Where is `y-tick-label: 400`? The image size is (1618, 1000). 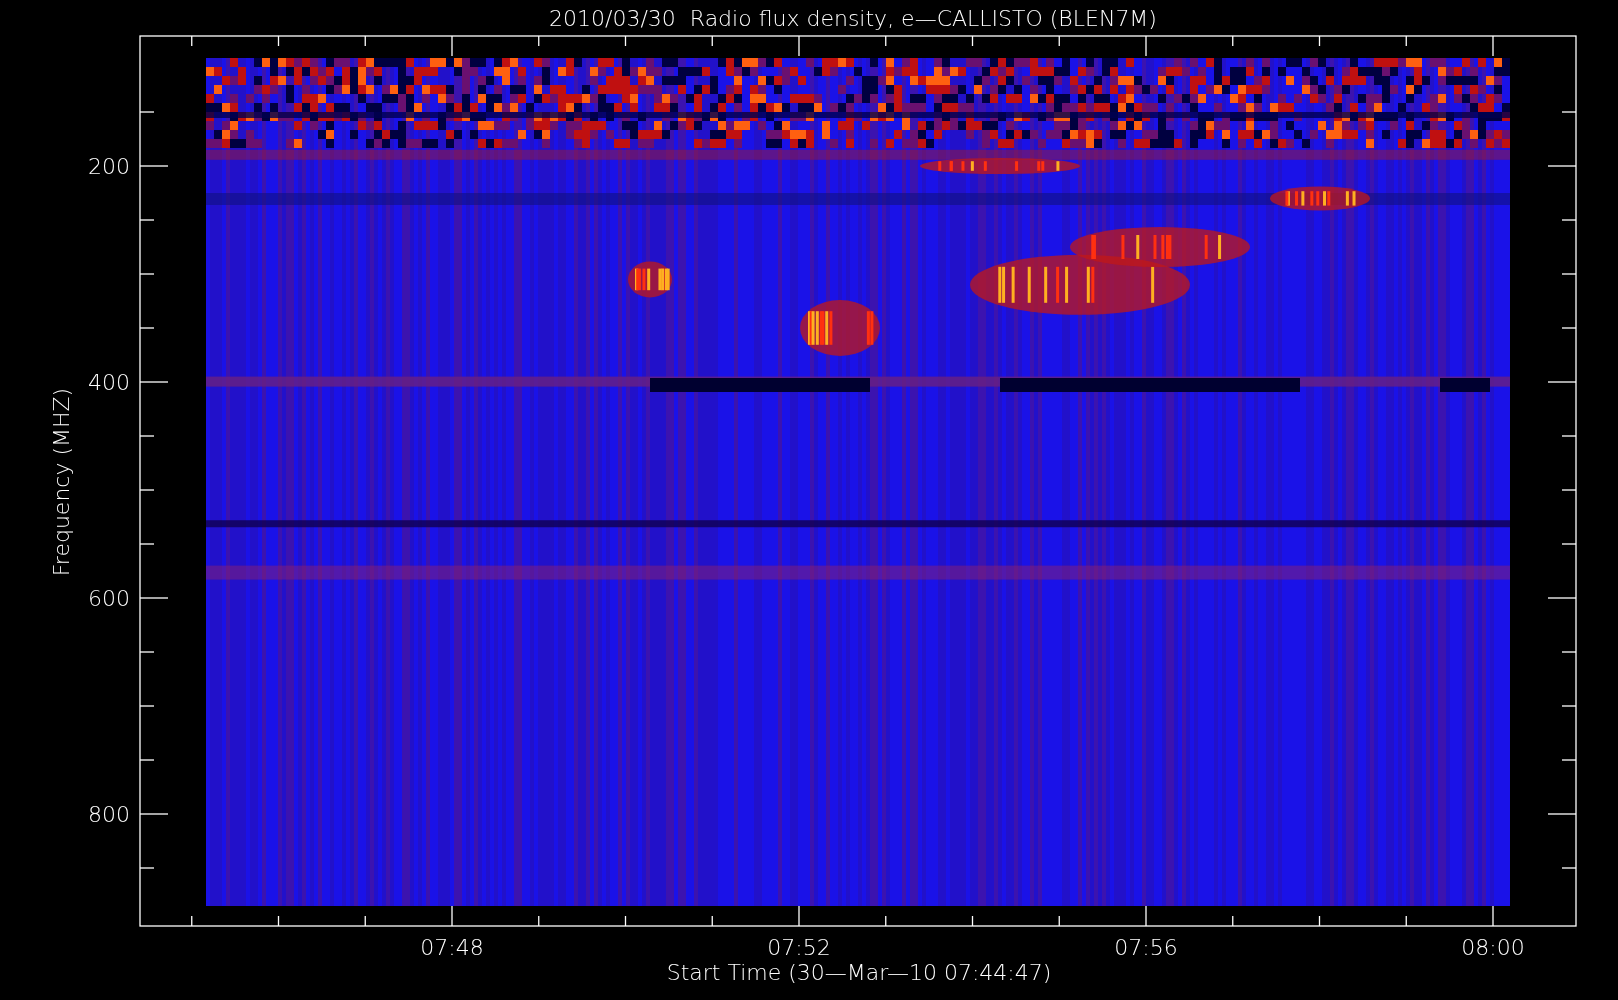 y-tick-label: 400 is located at coordinates (109, 382).